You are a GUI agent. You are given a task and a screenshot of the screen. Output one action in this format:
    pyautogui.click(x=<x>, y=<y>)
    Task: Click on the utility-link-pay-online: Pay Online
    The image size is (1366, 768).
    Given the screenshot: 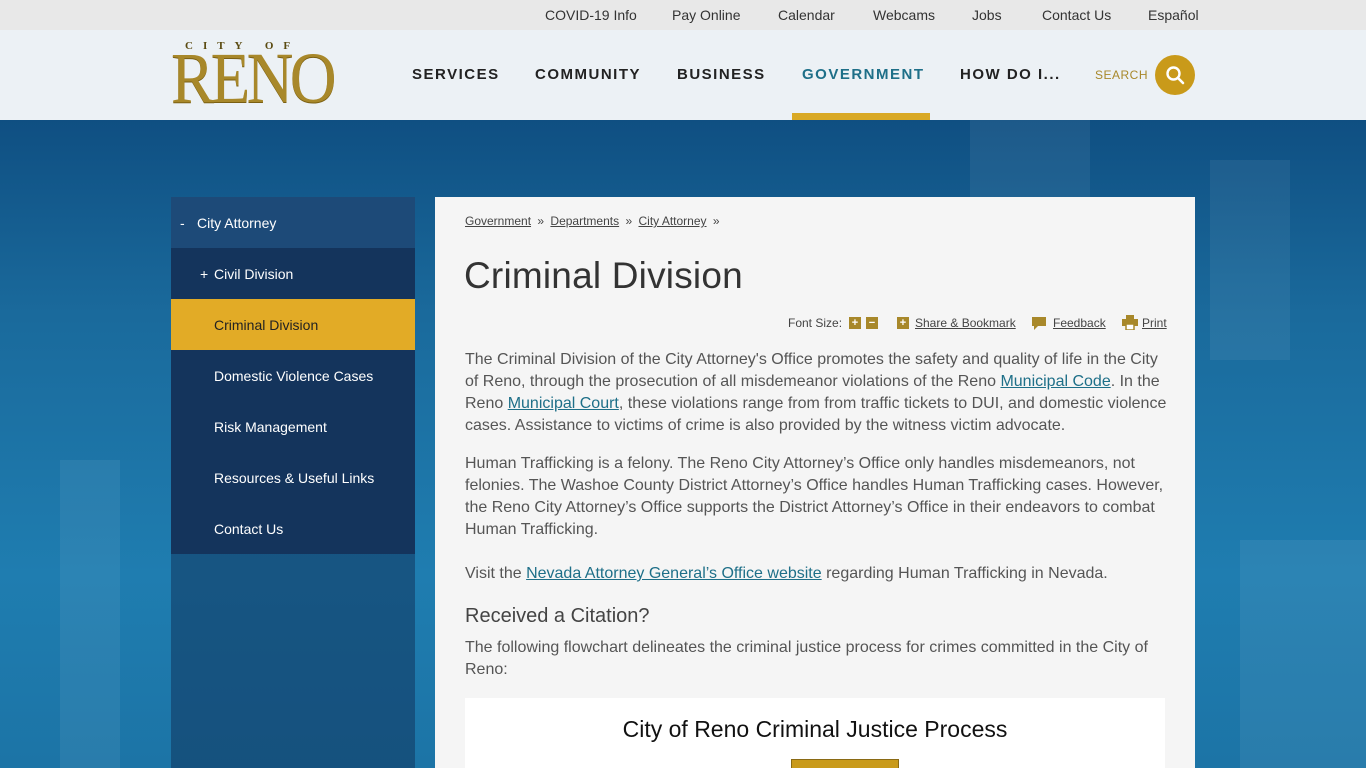 What is the action you would take?
    pyautogui.click(x=706, y=15)
    